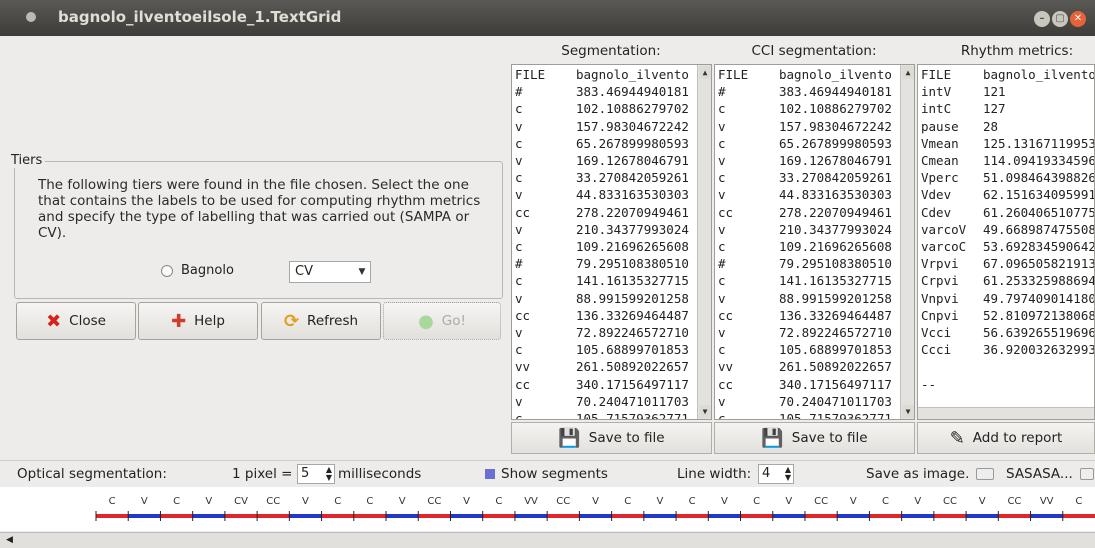 Image resolution: width=1095 pixels, height=548 pixels. Describe the element at coordinates (985, 474) in the screenshot. I see `save-image-toggle` at that location.